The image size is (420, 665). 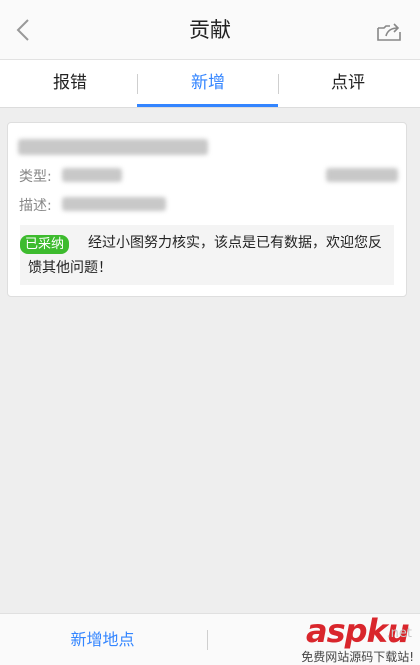 I want to click on tab-report-error: 报错, so click(x=70, y=84).